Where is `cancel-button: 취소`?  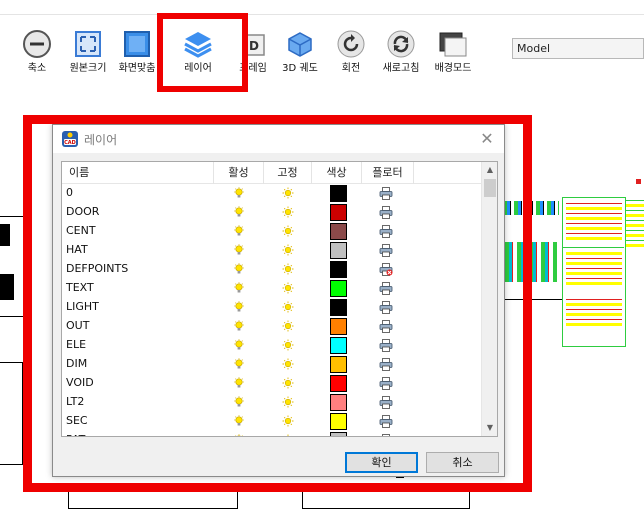
cancel-button: 취소 is located at coordinates (462, 462).